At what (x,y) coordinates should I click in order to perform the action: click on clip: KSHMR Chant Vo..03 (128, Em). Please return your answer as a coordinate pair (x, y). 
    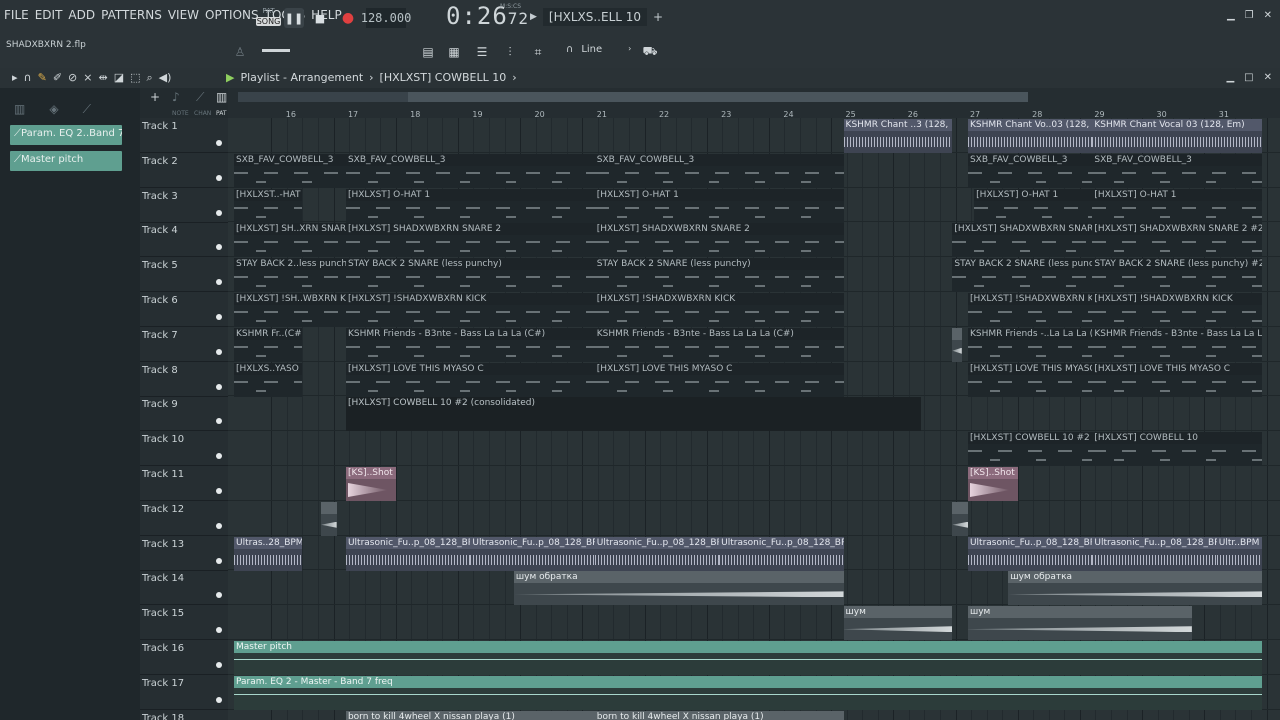
    Looking at the image, I should click on (1030, 136).